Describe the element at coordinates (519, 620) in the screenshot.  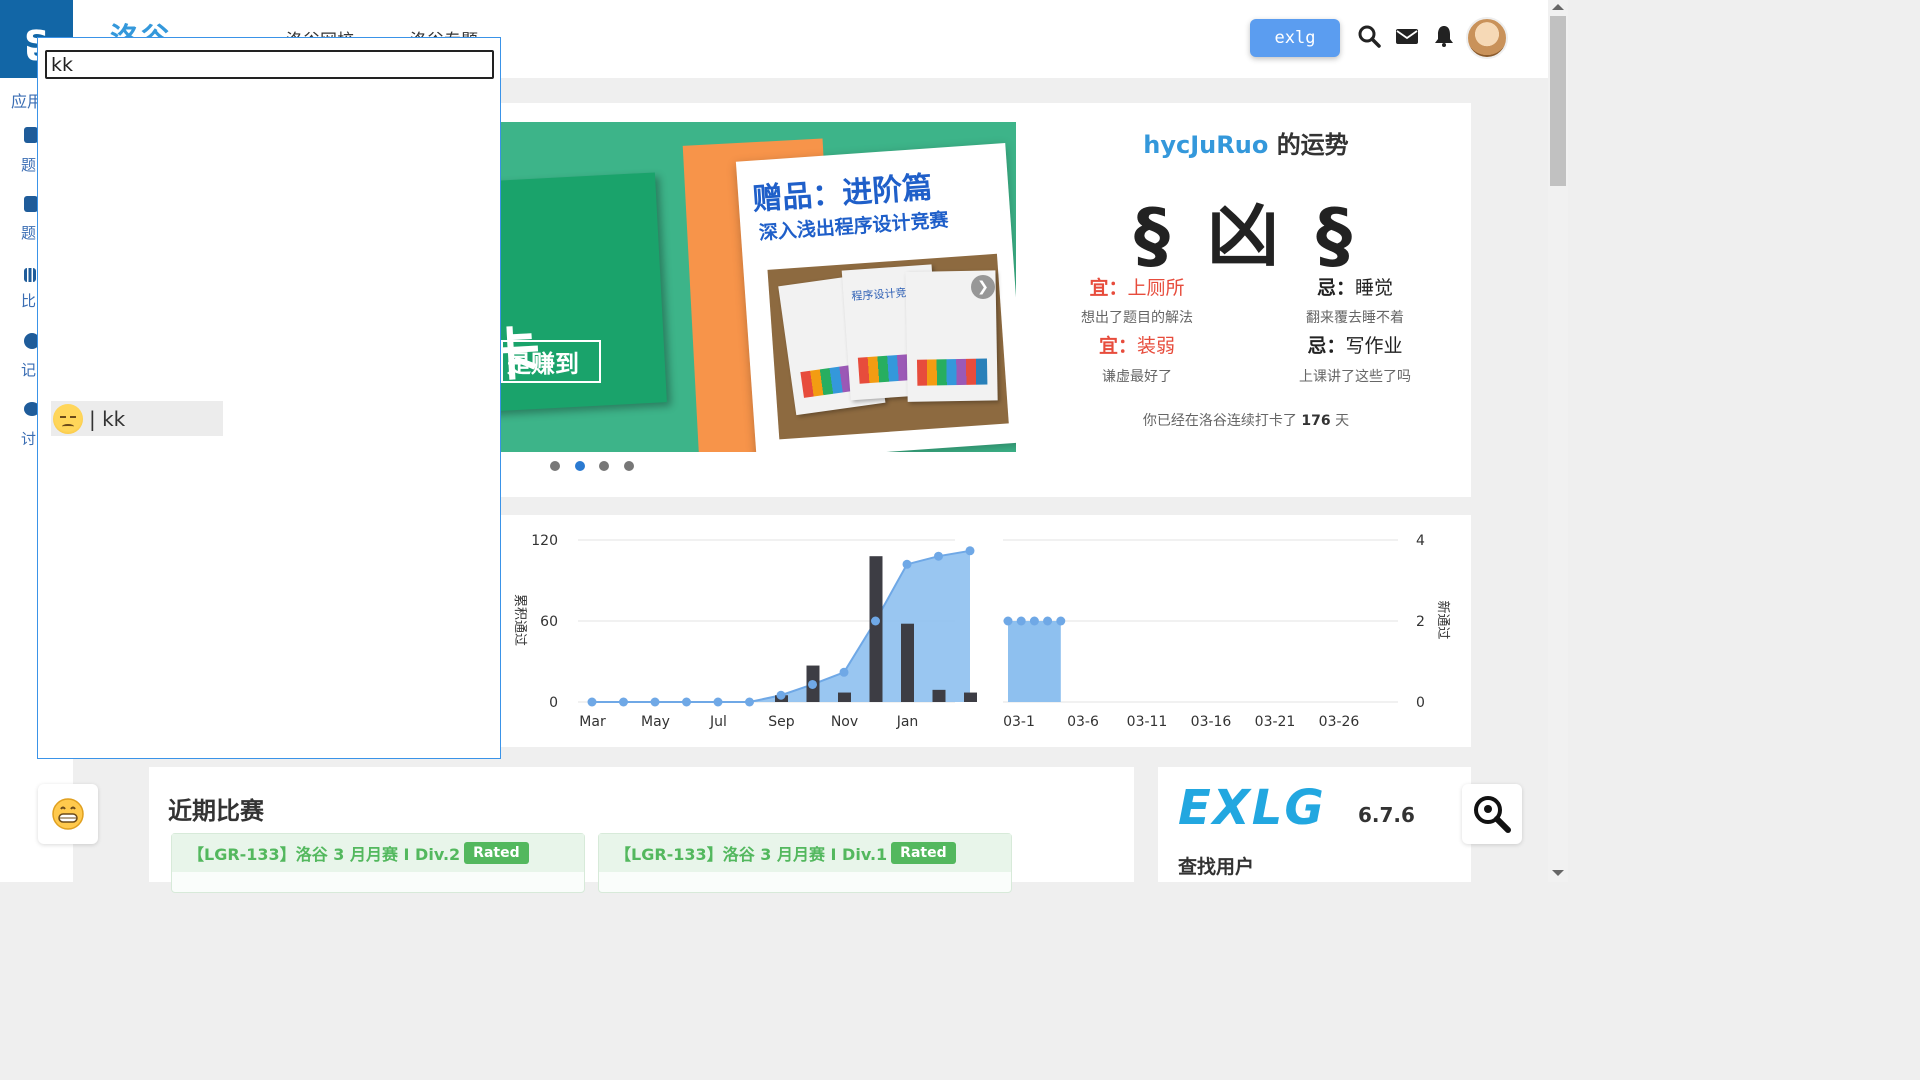
I see `y-axis-label: 累积通过` at that location.